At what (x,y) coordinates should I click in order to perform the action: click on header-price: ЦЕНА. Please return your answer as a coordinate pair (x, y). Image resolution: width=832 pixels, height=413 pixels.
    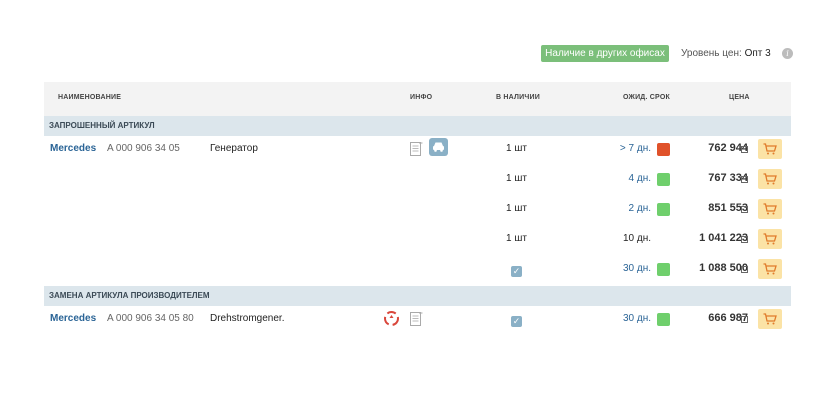
    Looking at the image, I should click on (739, 97).